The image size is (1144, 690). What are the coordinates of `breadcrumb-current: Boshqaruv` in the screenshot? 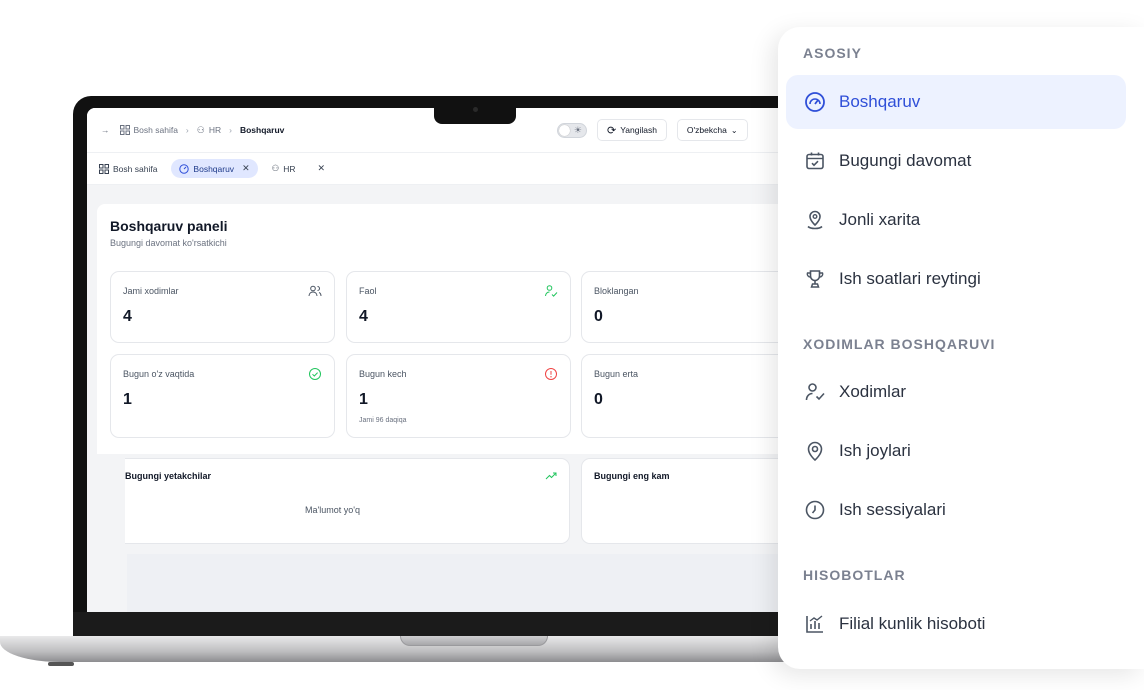 It's located at (262, 130).